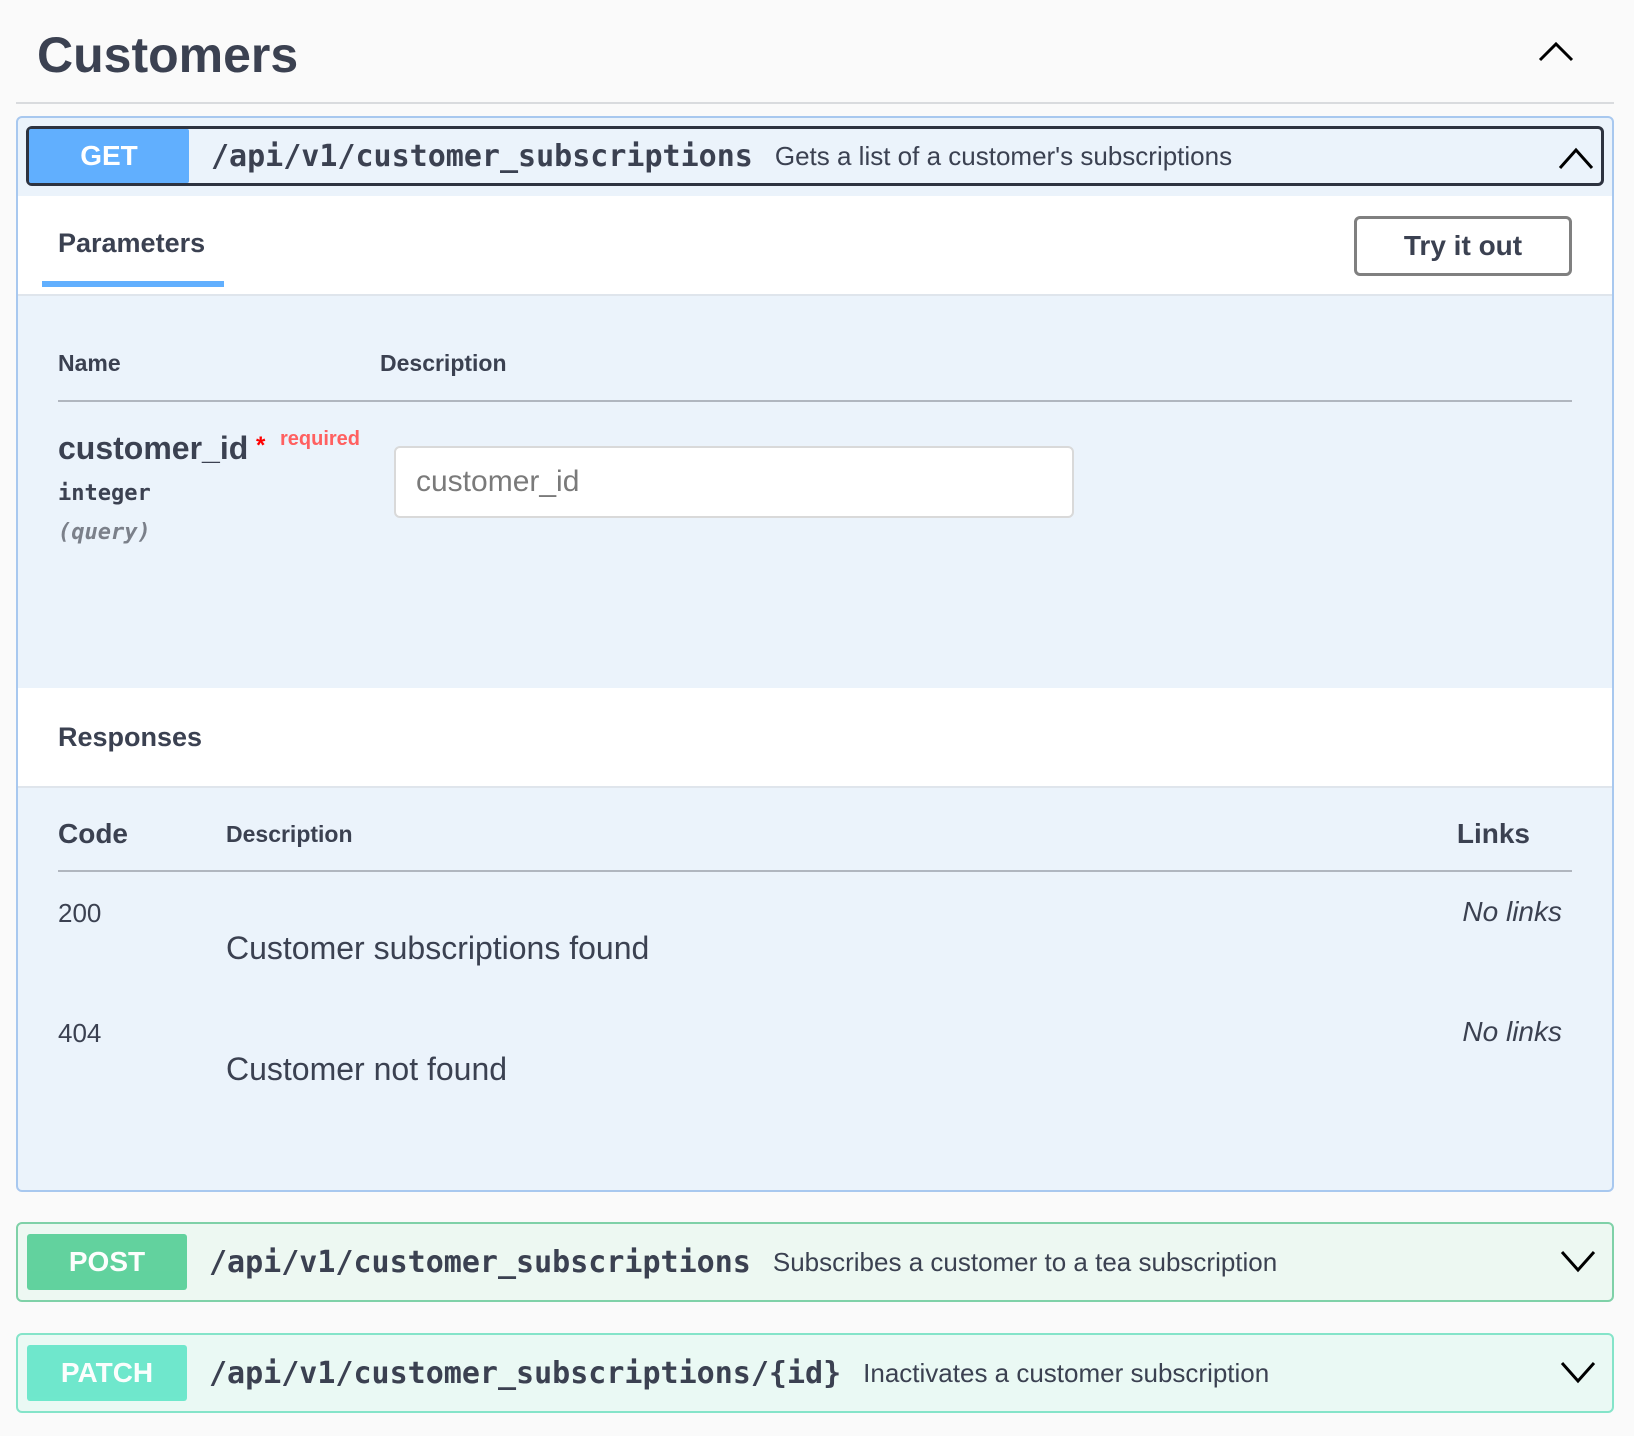 This screenshot has width=1634, height=1436. What do you see at coordinates (261, 445) in the screenshot?
I see `required-star: *` at bounding box center [261, 445].